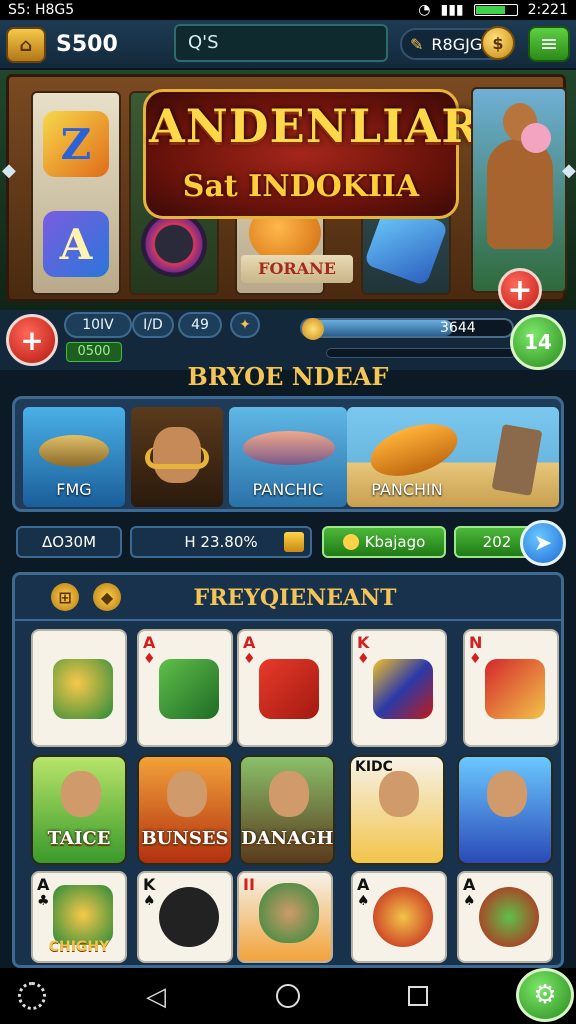 This screenshot has width=576, height=1024. What do you see at coordinates (418, 996) in the screenshot?
I see `recent-apps-icon` at bounding box center [418, 996].